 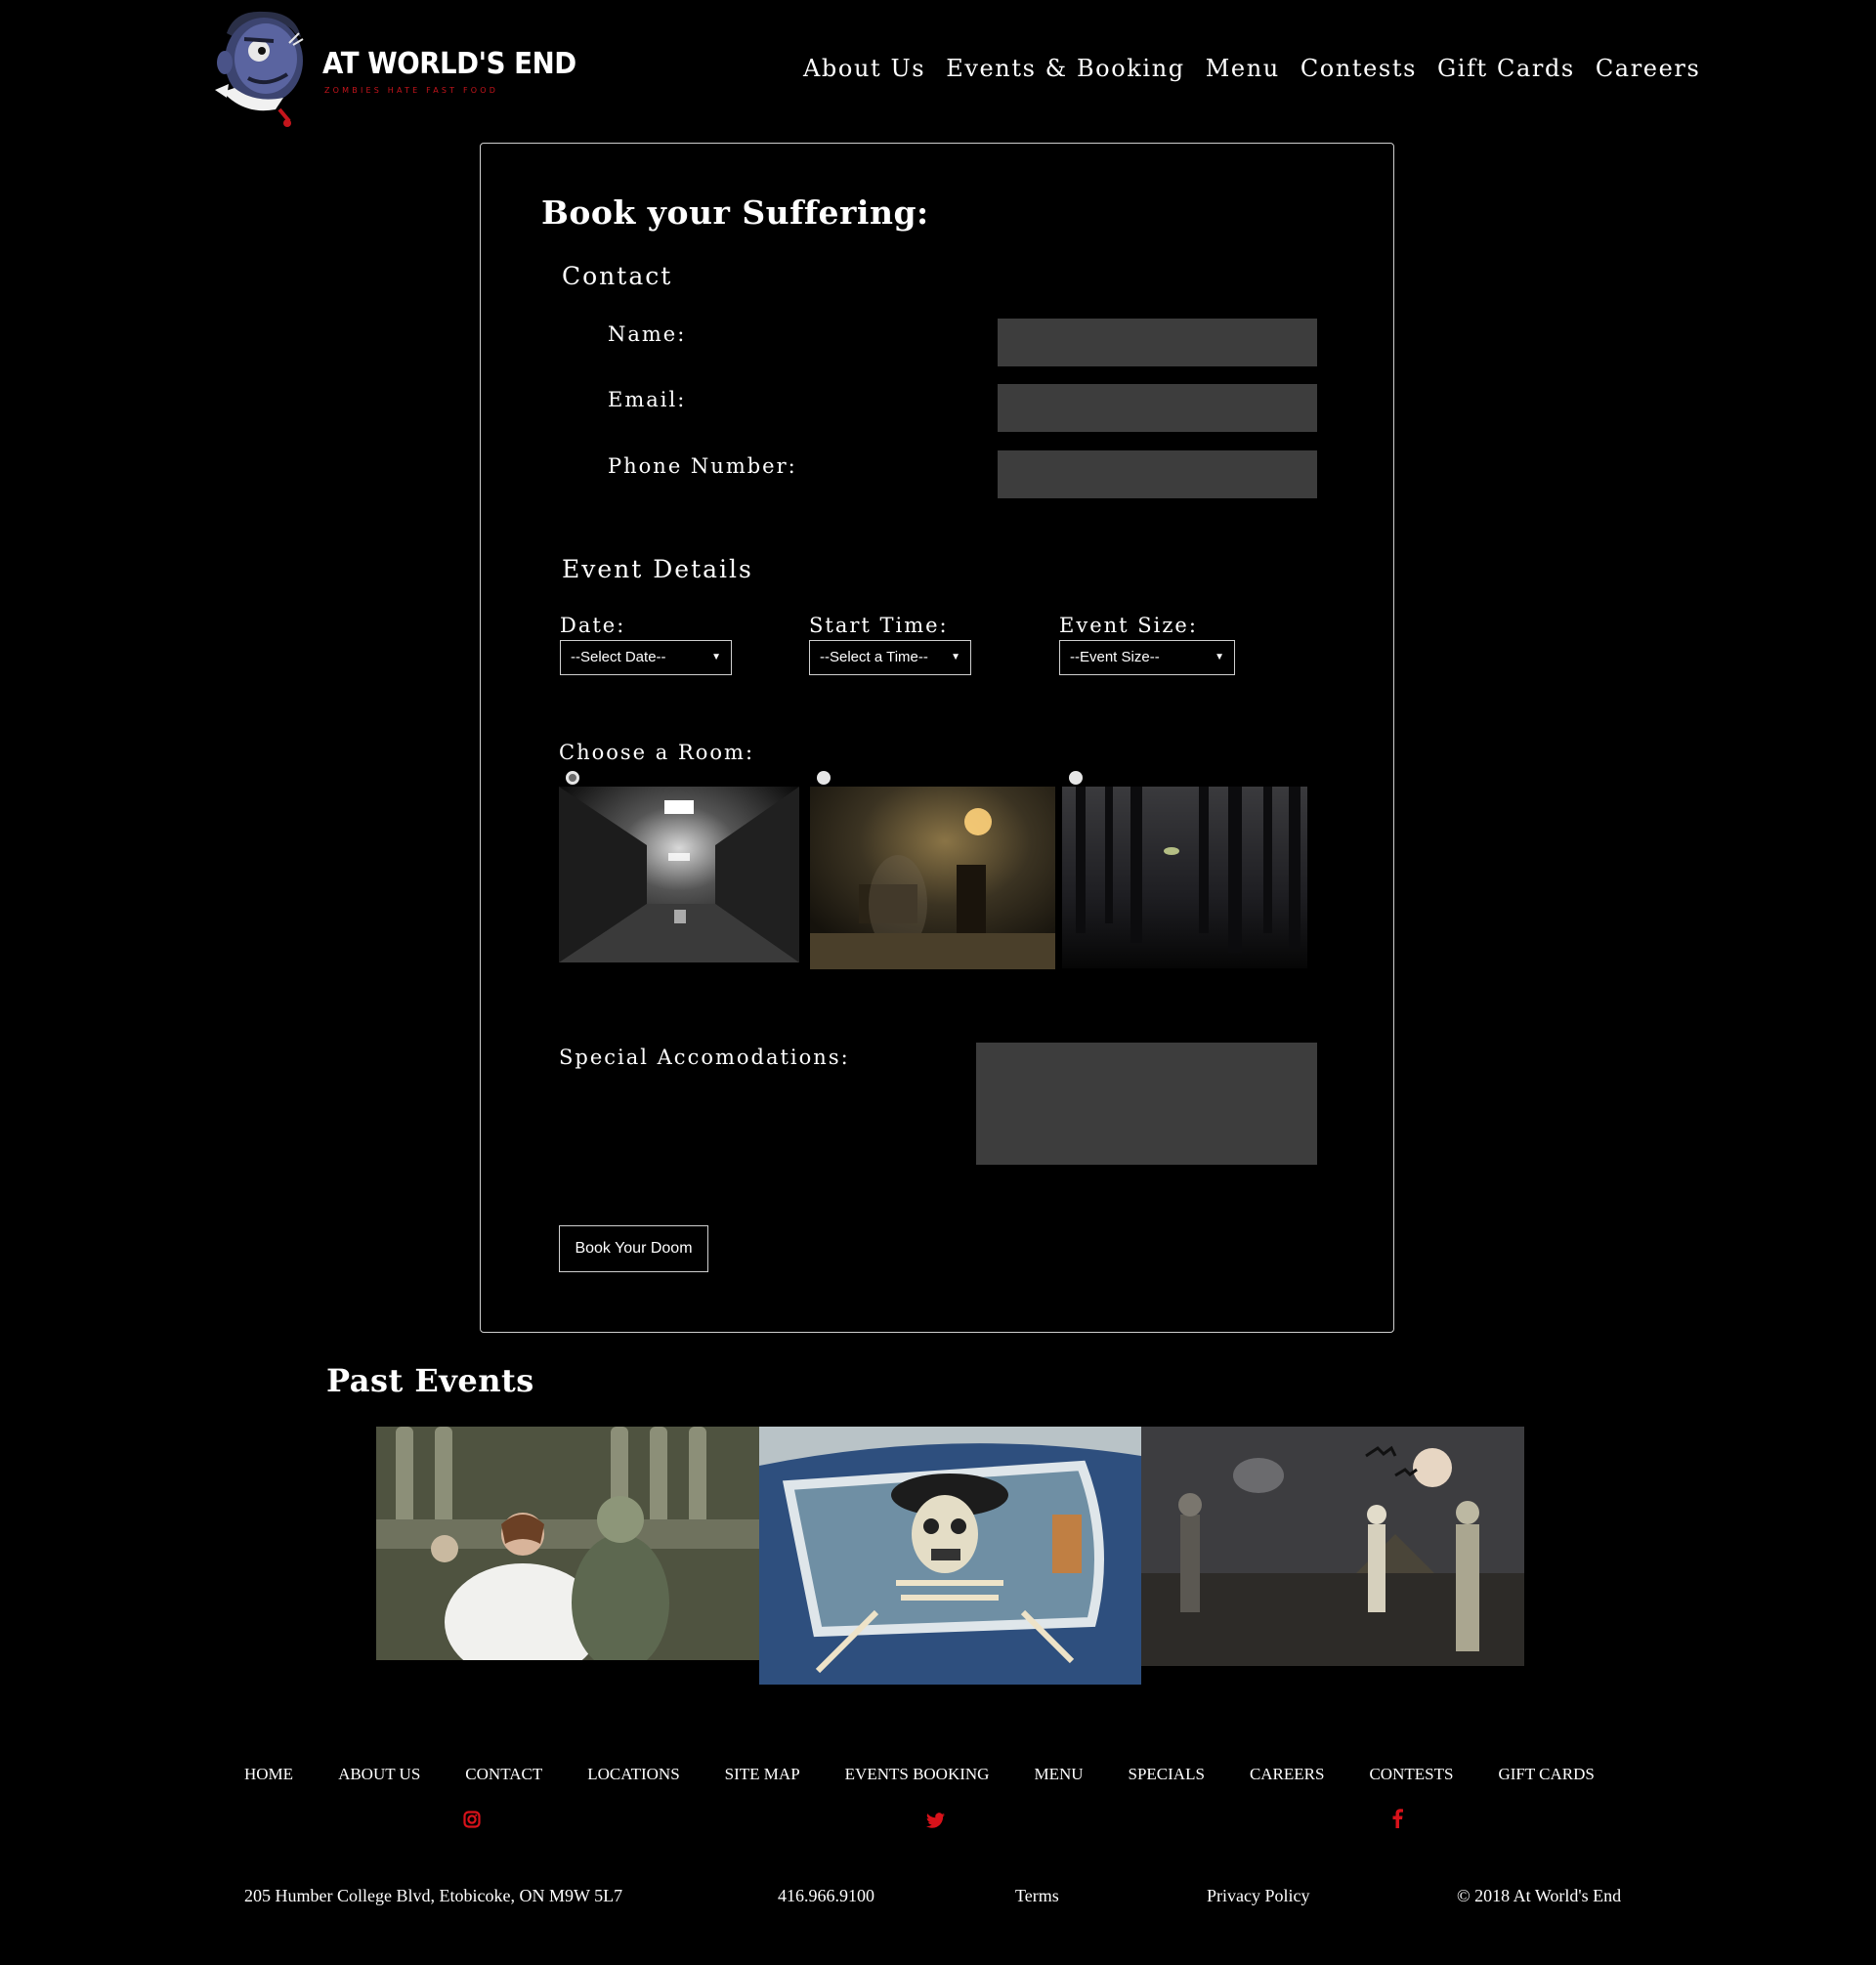 I want to click on room-image-hallway, so click(x=679, y=875).